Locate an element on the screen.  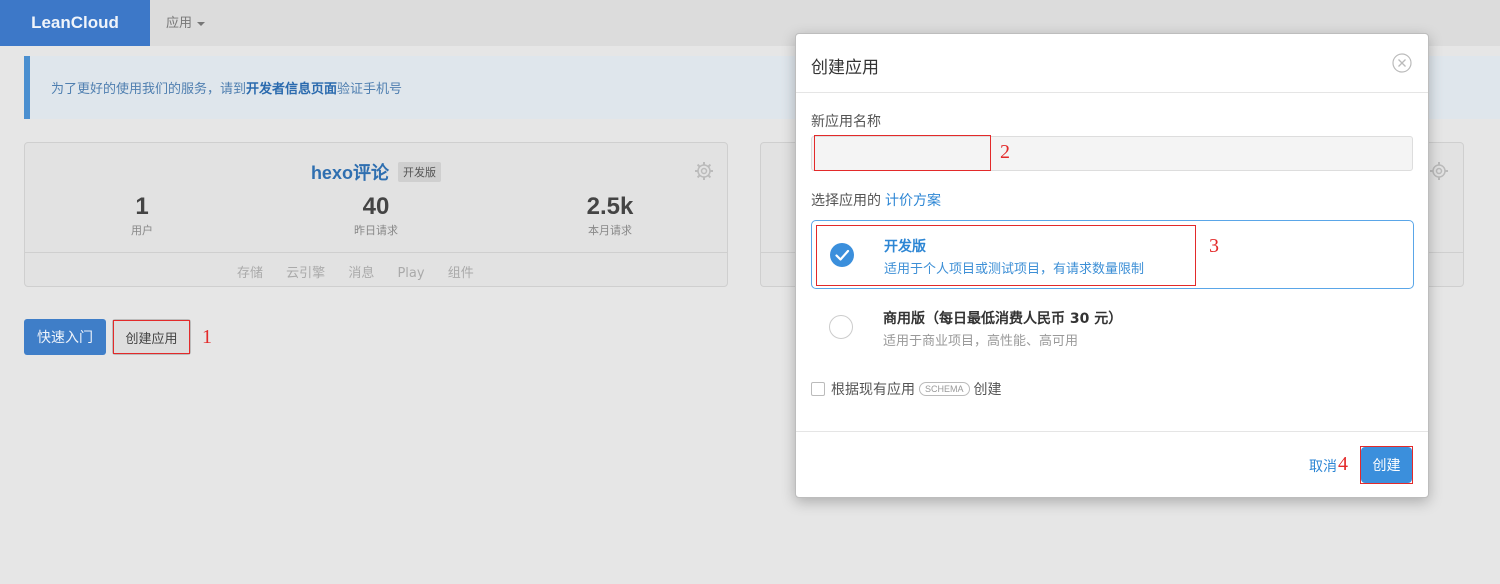
annotation-number-2: 2 is located at coordinates (1005, 152).